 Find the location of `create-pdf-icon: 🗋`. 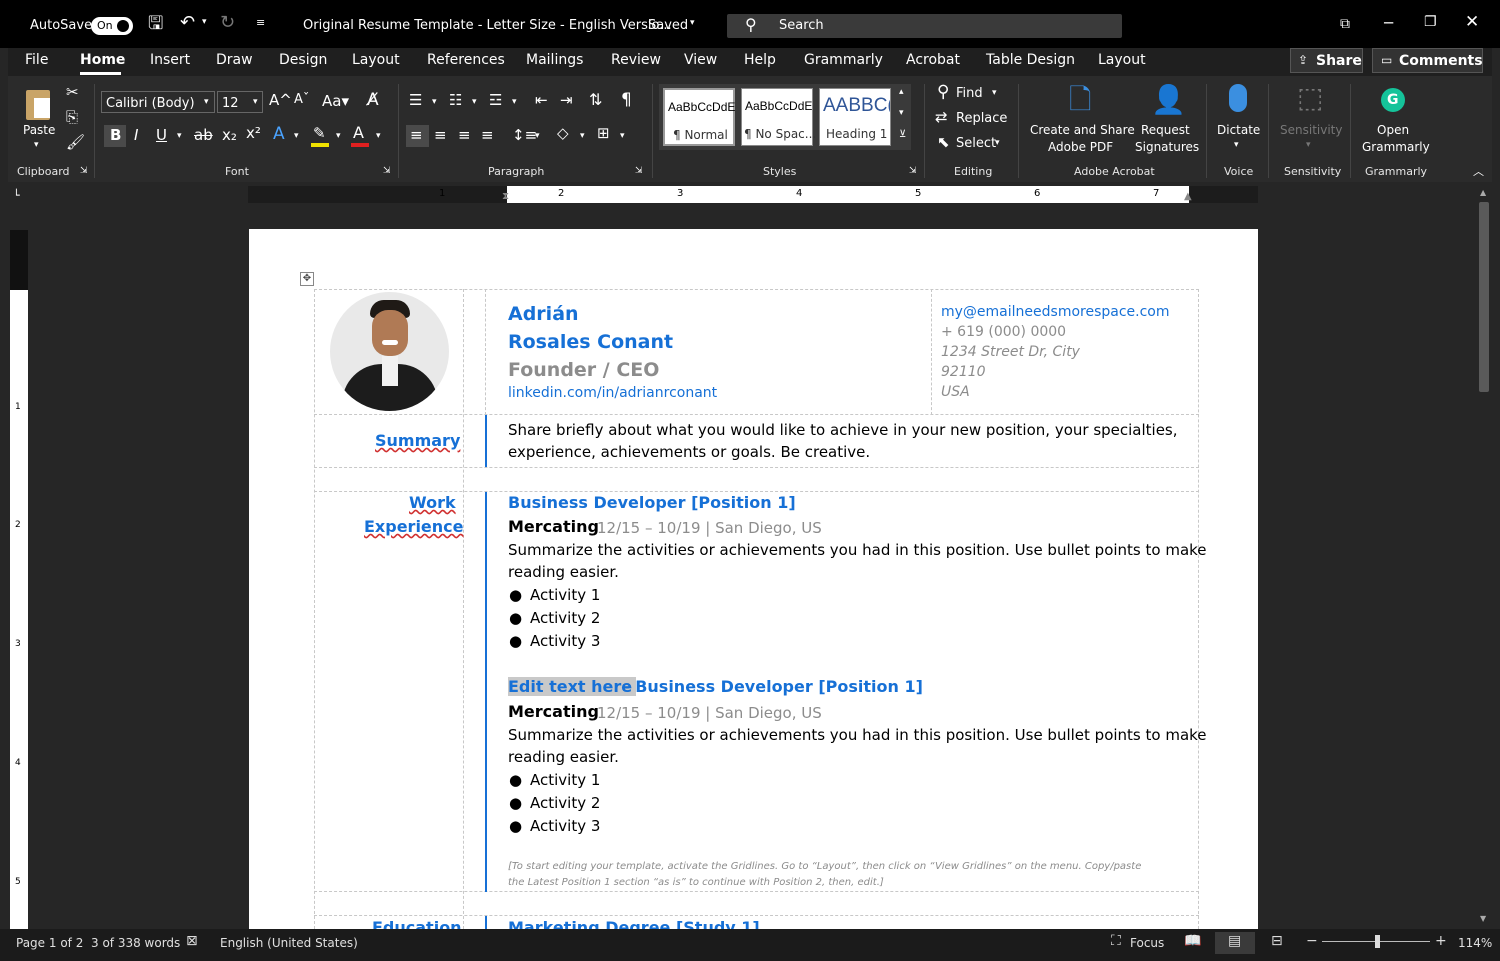

create-pdf-icon: 🗋 is located at coordinates (1080, 100).